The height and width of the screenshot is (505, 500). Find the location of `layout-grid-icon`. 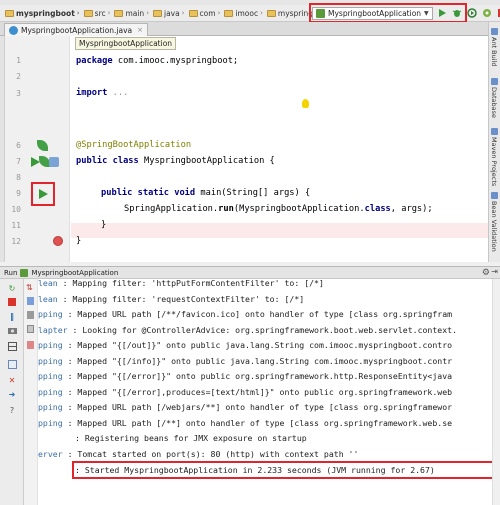

layout-grid-icon is located at coordinates (12, 346).